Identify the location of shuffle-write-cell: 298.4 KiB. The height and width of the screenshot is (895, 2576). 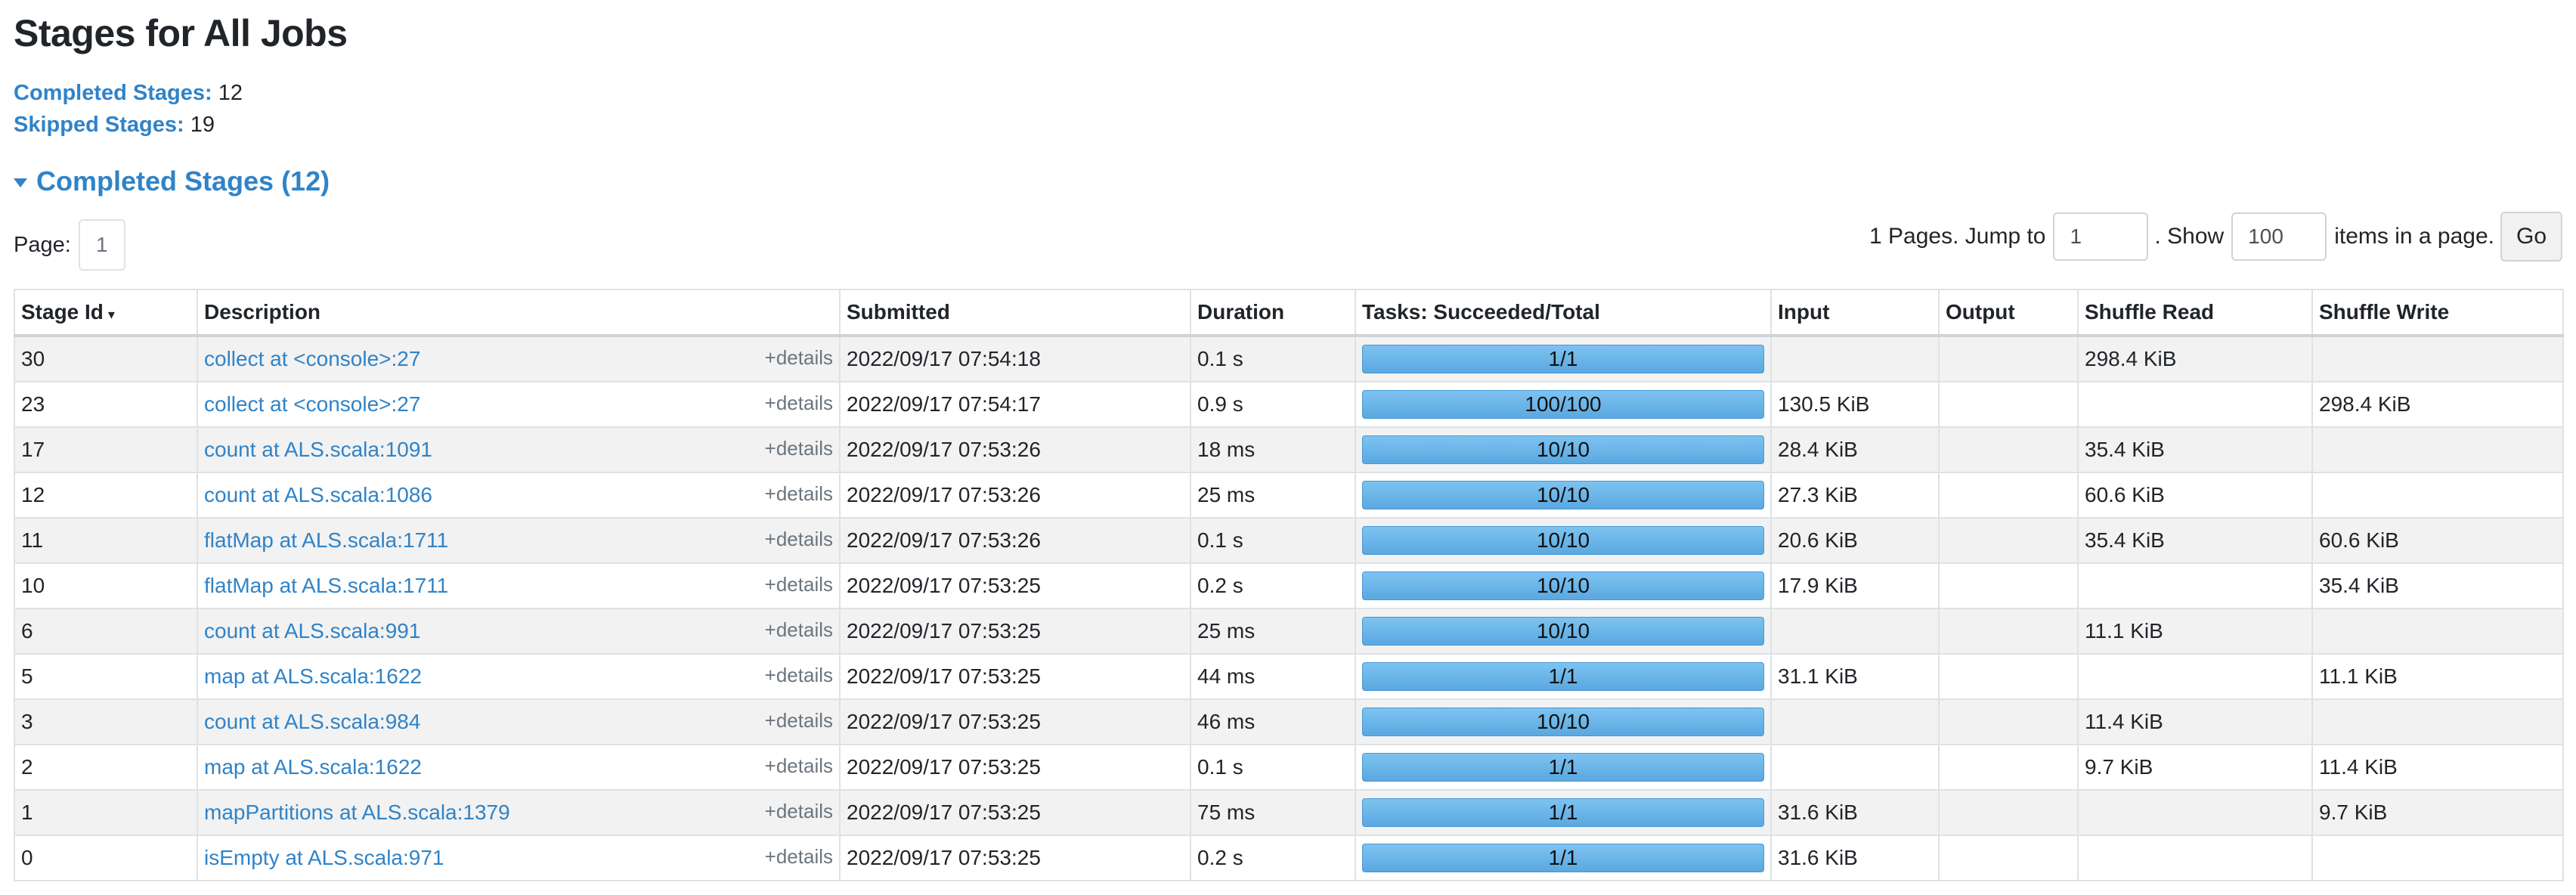
(2437, 404).